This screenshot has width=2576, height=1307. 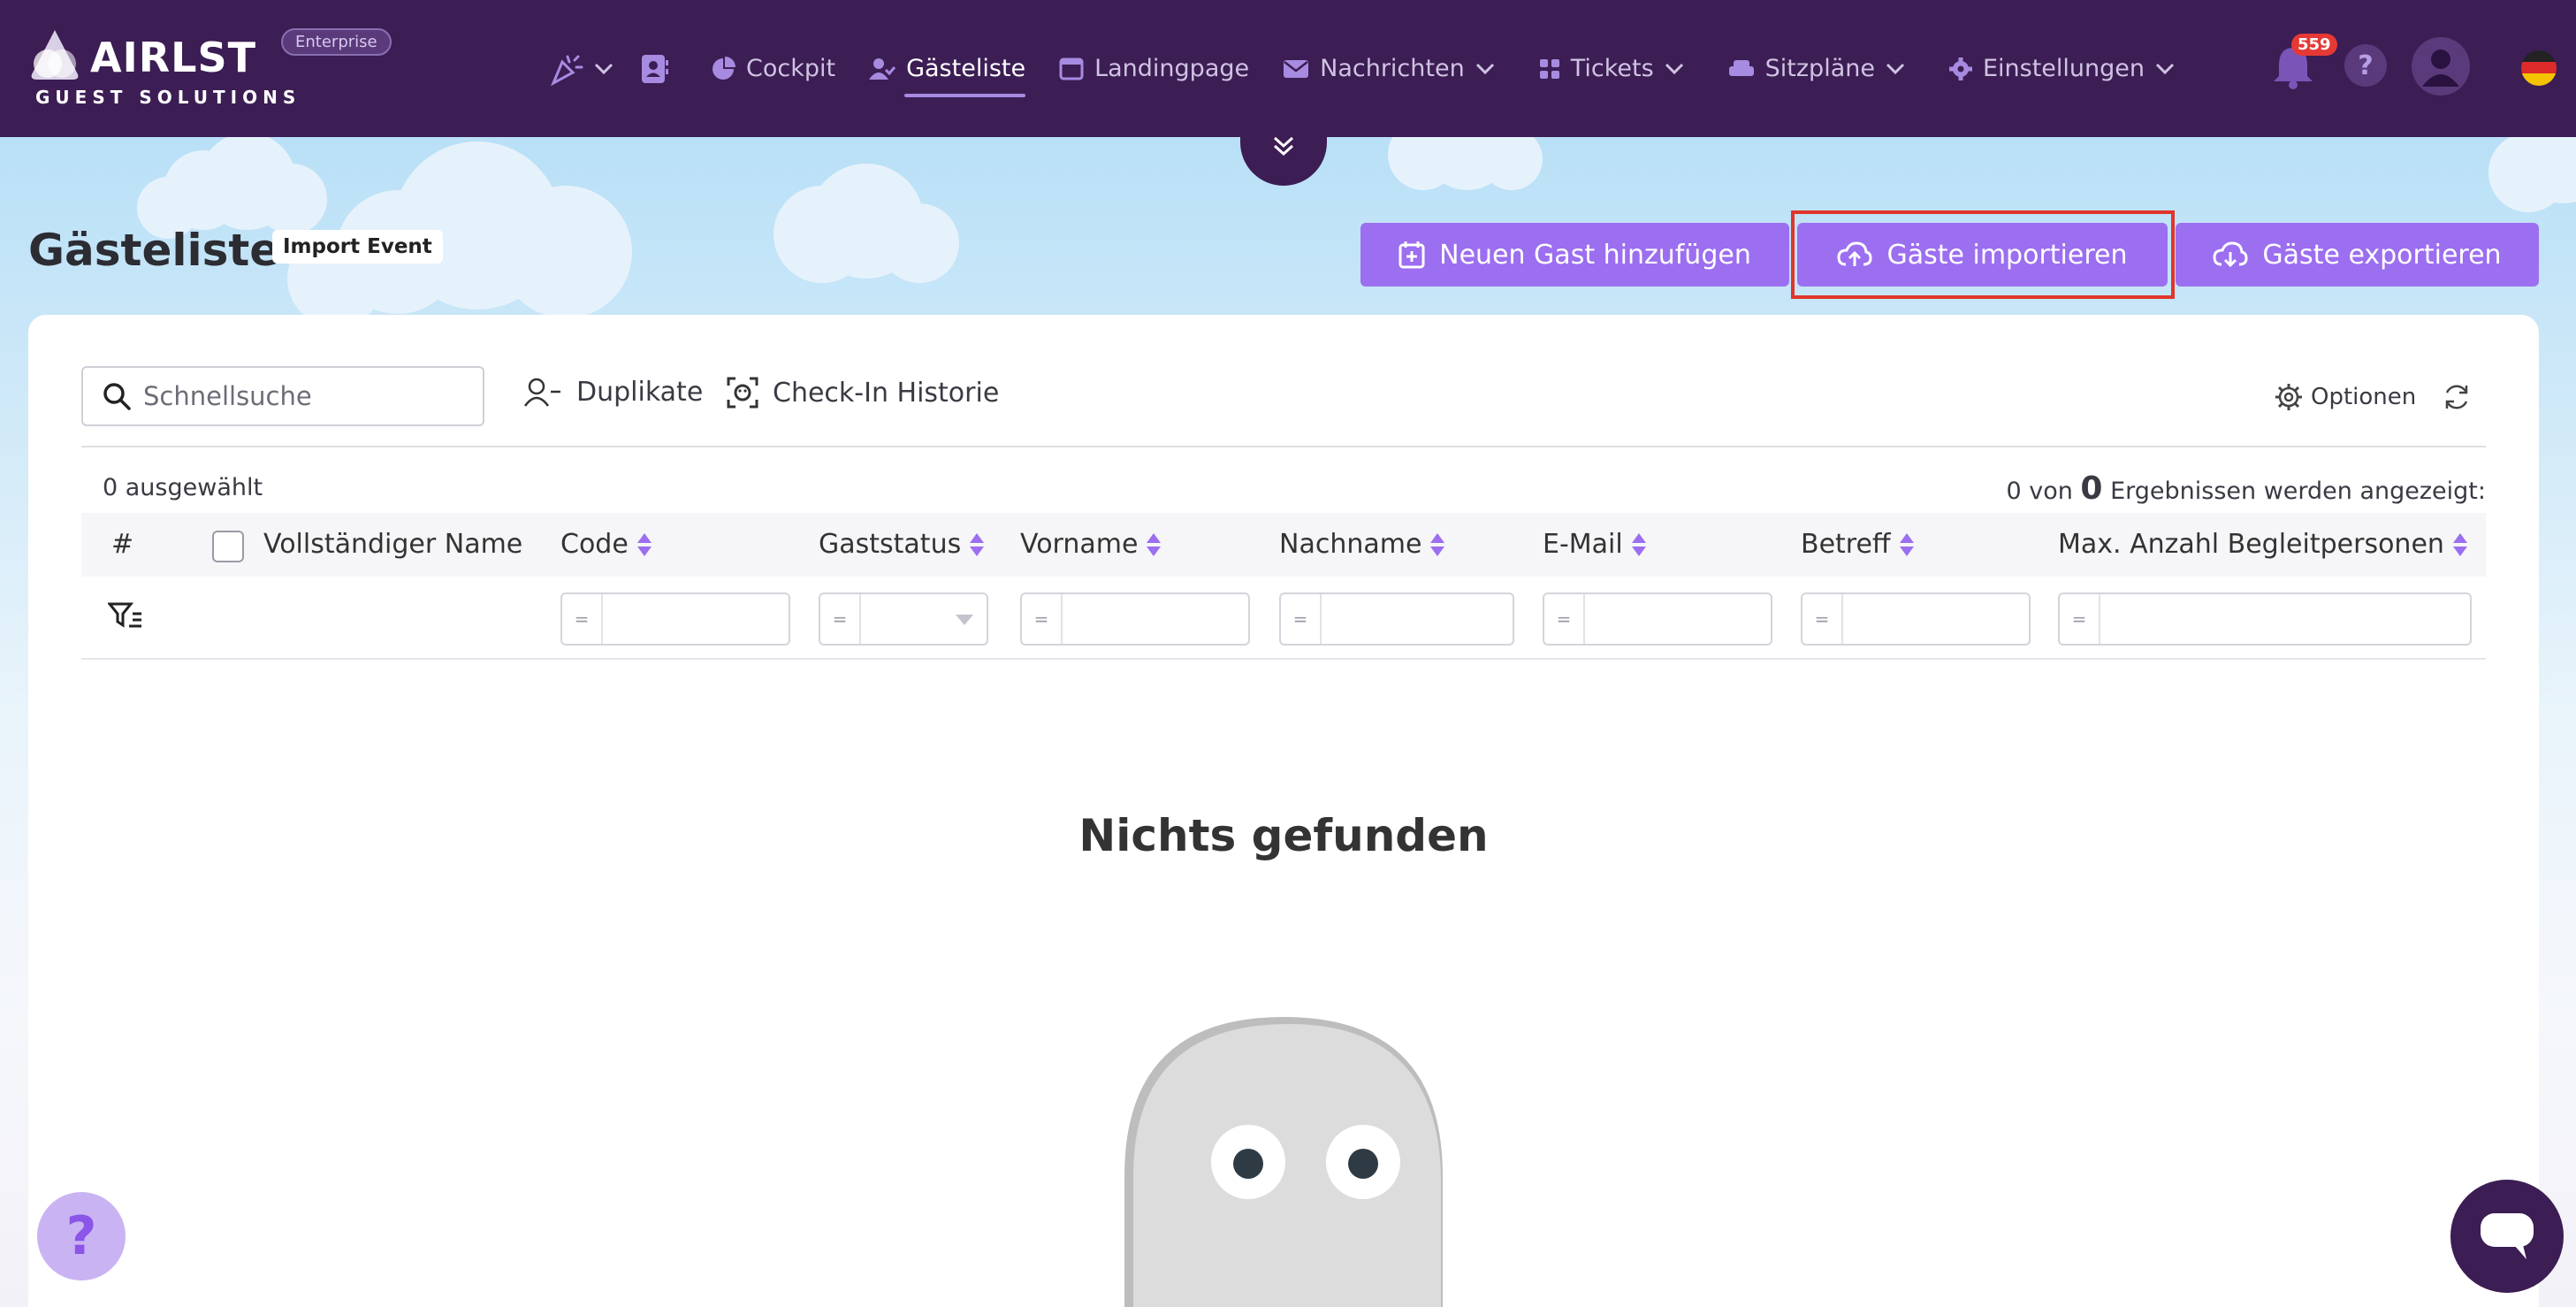 What do you see at coordinates (566, 70) in the screenshot?
I see `party-popper-icon` at bounding box center [566, 70].